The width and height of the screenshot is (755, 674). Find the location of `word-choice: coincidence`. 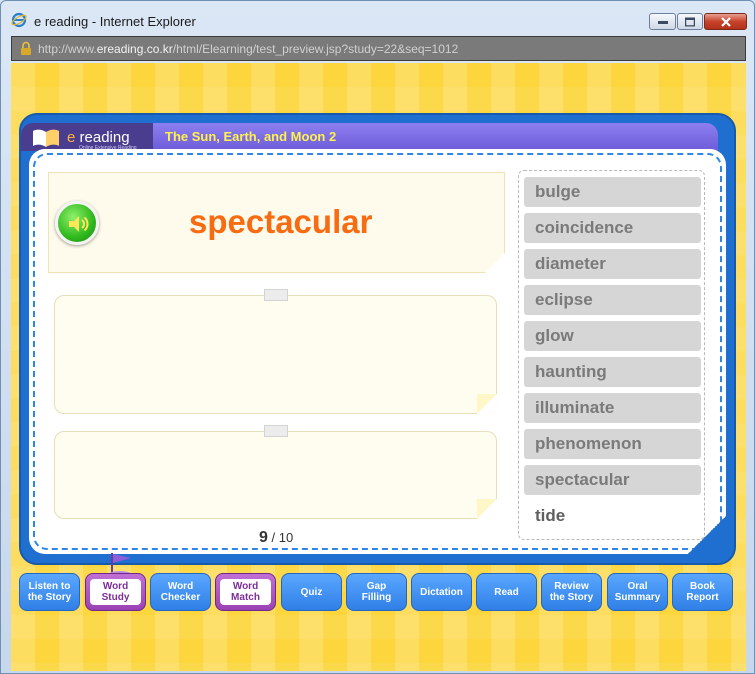

word-choice: coincidence is located at coordinates (612, 228).